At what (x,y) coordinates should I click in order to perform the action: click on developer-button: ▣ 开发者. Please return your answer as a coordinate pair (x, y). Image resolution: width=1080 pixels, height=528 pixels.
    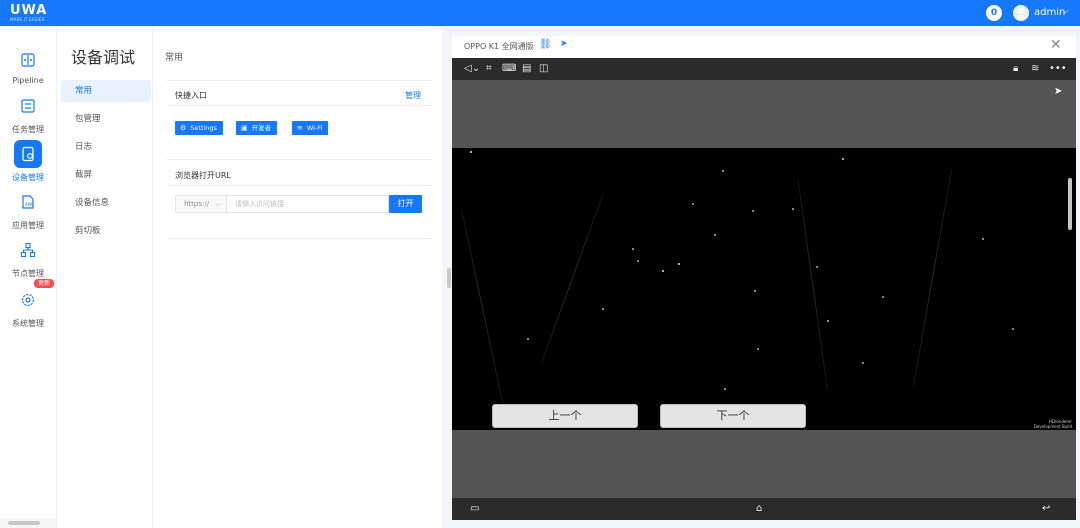
    Looking at the image, I should click on (257, 128).